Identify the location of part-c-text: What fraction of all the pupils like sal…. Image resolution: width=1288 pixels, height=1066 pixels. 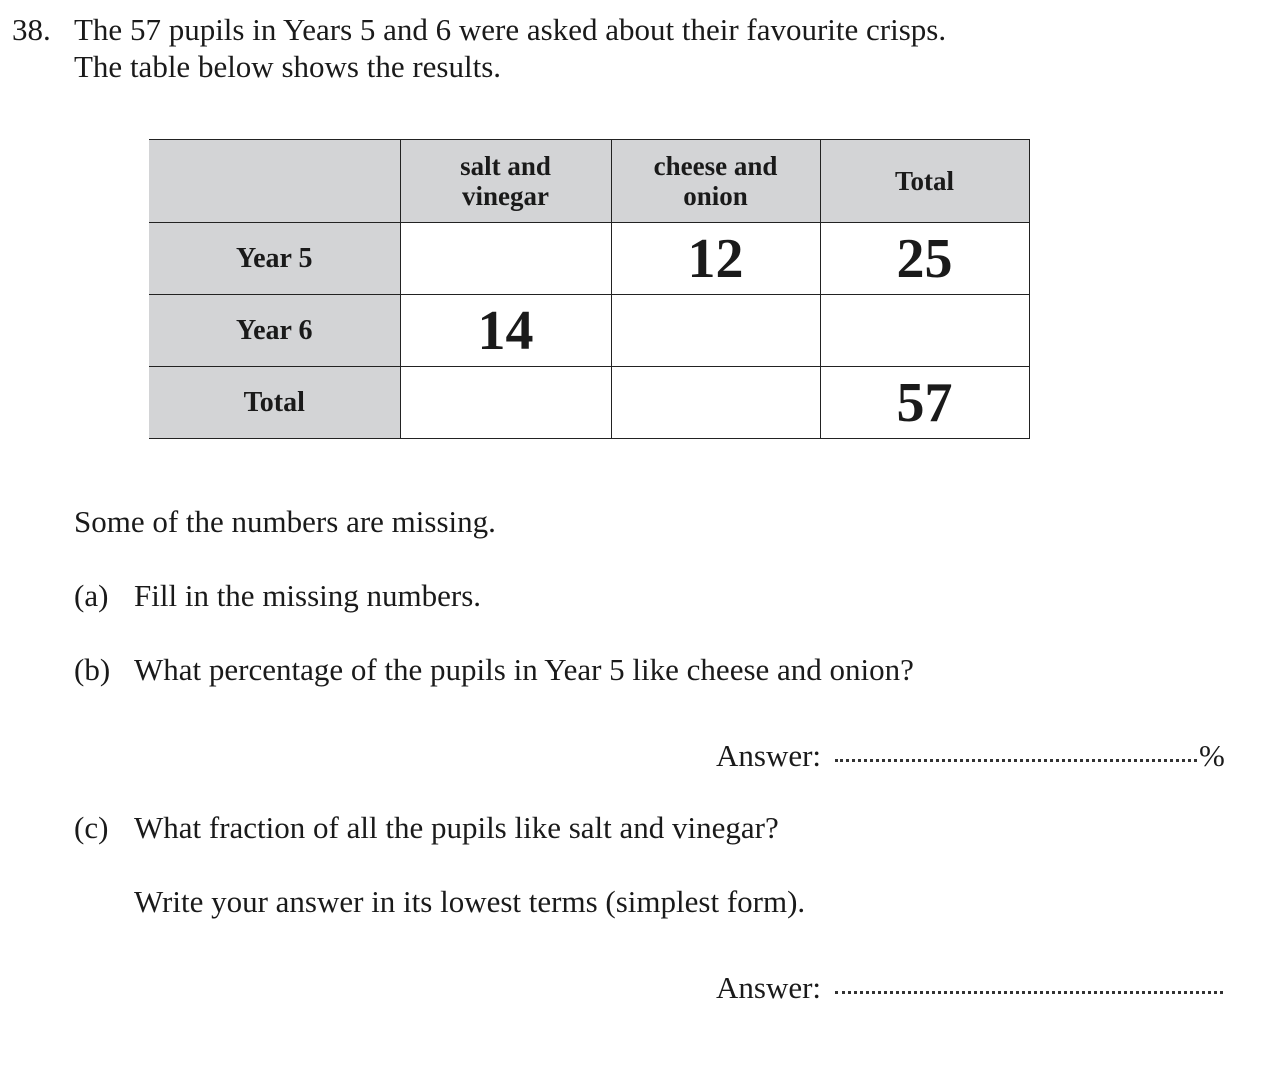
(456, 827).